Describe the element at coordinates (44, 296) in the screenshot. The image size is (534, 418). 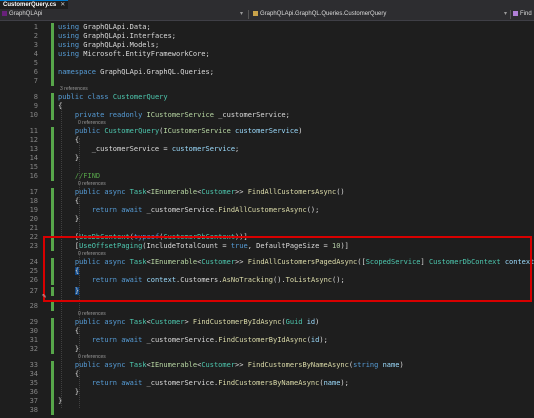
I see `pencil-icon: ✎` at that location.